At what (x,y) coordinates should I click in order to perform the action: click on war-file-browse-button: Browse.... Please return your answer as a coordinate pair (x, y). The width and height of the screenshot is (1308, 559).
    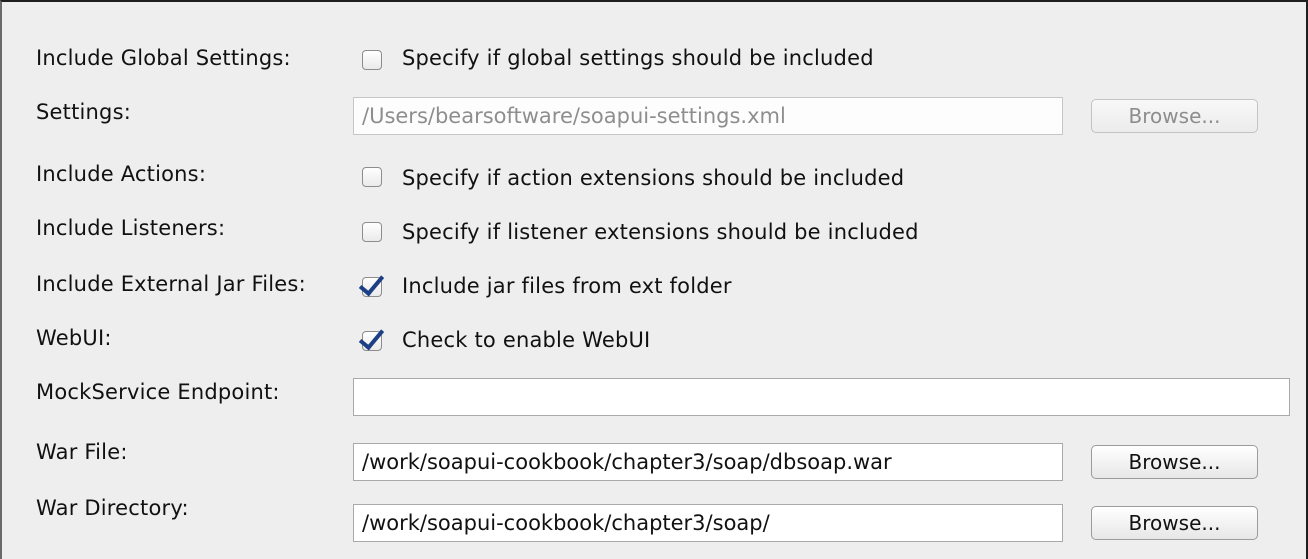
    Looking at the image, I should click on (1174, 462).